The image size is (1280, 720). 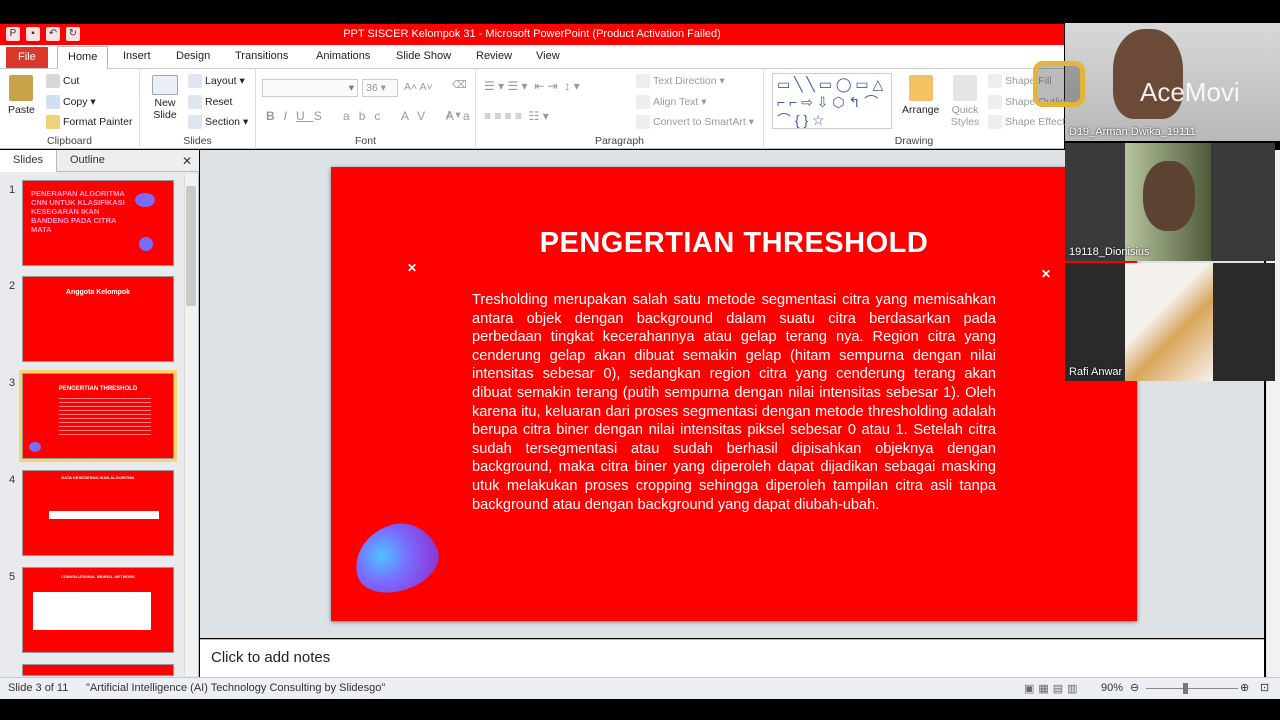 I want to click on align-text-button: Align Text ▾, so click(x=671, y=102).